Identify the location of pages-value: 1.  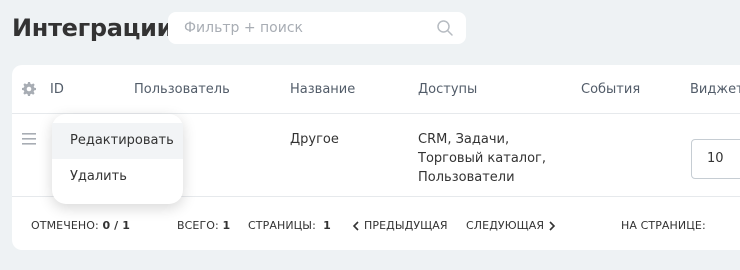
(327, 225).